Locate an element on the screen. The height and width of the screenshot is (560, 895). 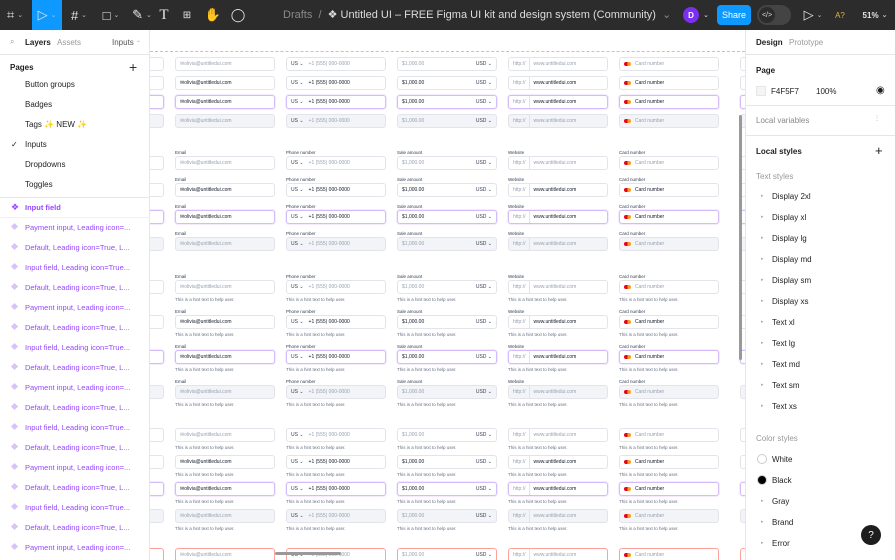
color-style-item: ▸ Gray is located at coordinates (775, 501).